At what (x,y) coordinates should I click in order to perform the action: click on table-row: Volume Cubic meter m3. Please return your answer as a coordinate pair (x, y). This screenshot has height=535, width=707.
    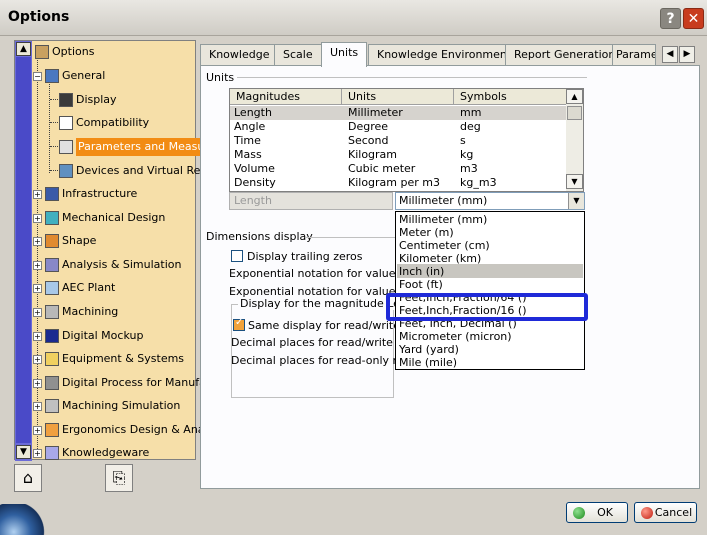
    Looking at the image, I should click on (398, 169).